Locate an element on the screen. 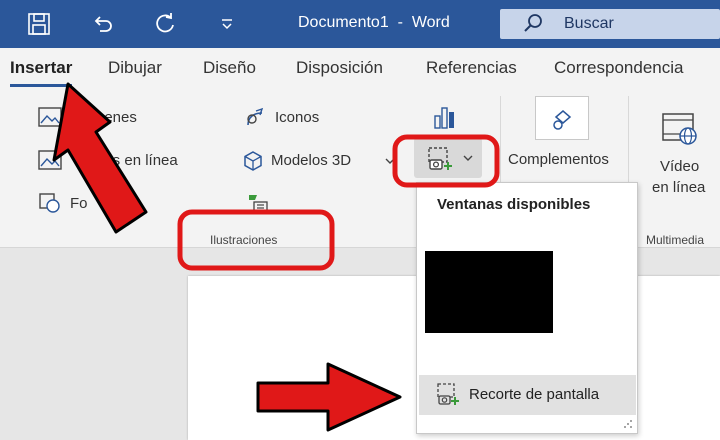  ilustraciones-group-label: Ilustraciones is located at coordinates (244, 240).